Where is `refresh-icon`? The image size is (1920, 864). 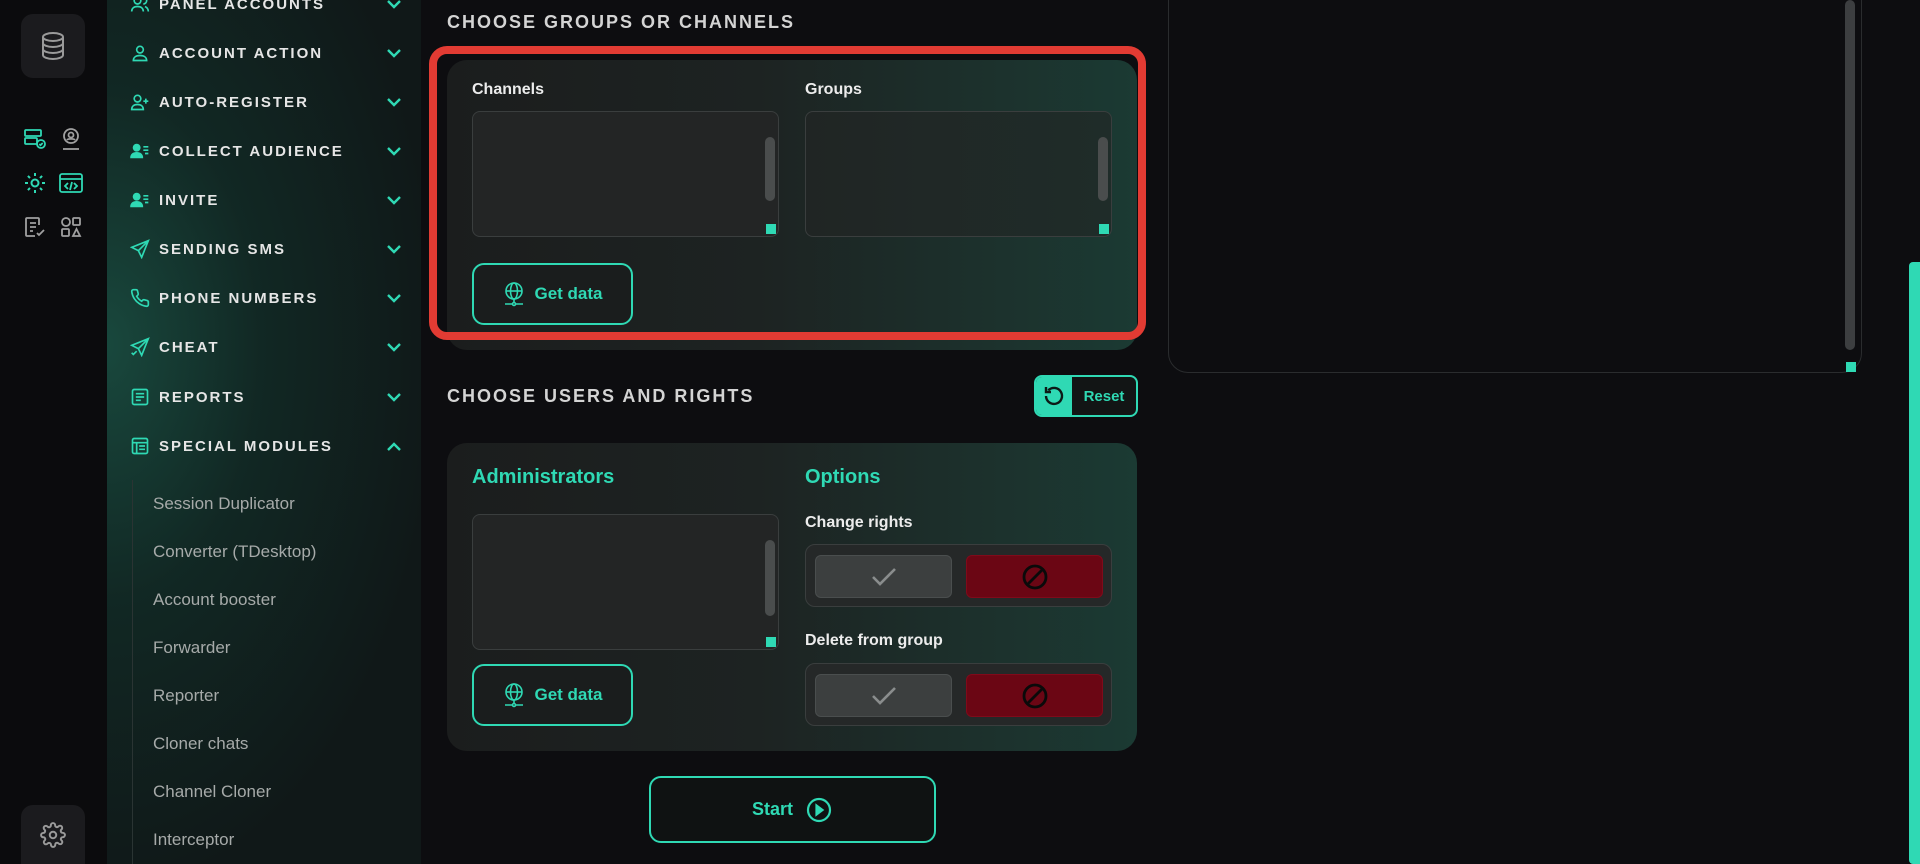 refresh-icon is located at coordinates (1054, 396).